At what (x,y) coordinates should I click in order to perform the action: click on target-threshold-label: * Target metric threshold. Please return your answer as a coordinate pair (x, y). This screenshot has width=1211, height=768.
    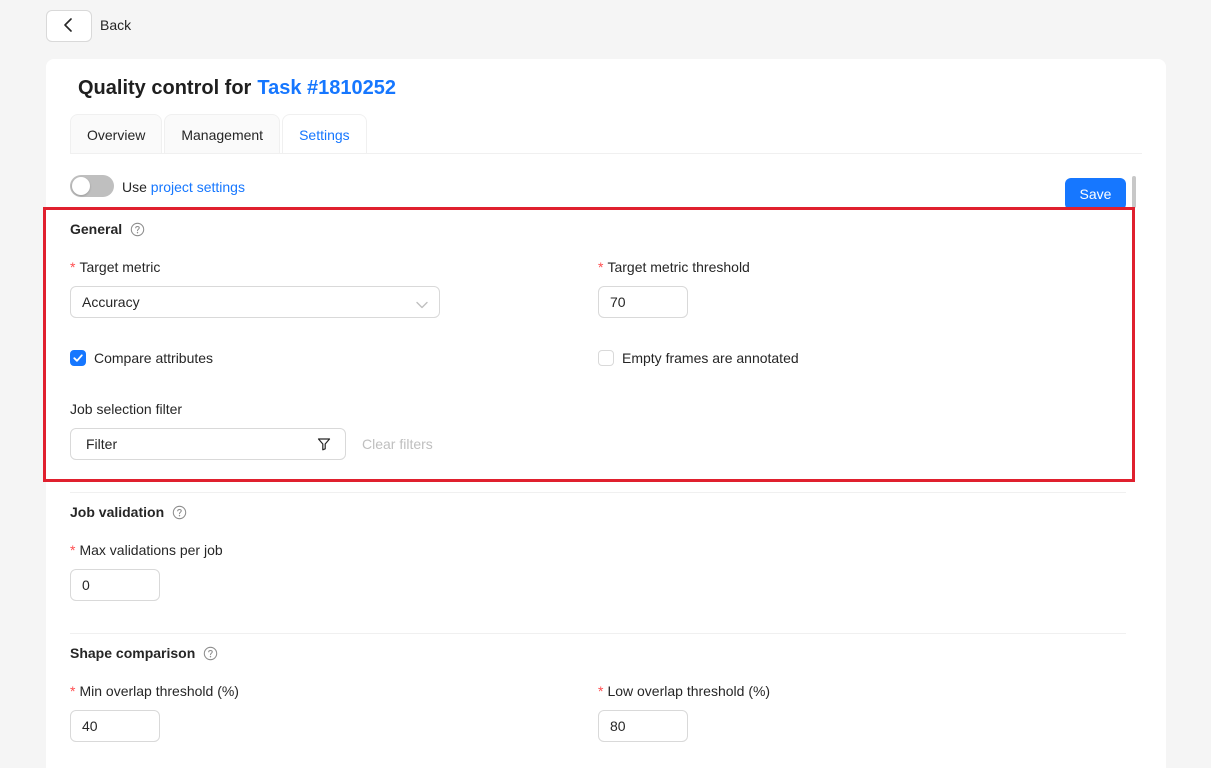
    Looking at the image, I should click on (674, 267).